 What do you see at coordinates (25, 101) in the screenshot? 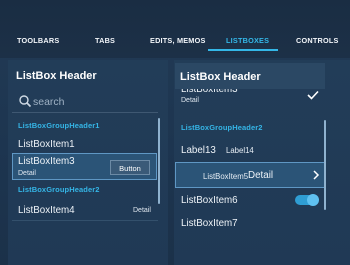
I see `search-icon` at bounding box center [25, 101].